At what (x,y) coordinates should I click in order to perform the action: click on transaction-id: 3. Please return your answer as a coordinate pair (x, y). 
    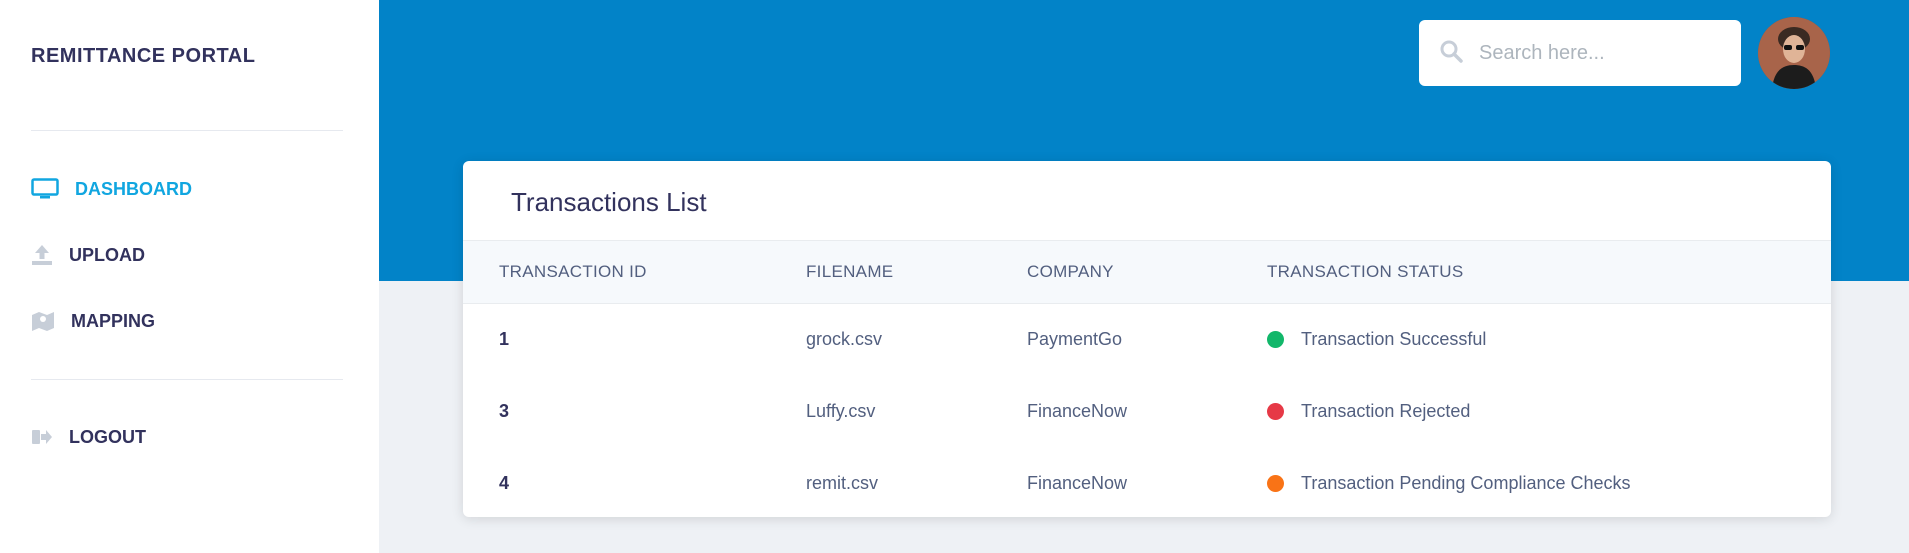
    Looking at the image, I should click on (504, 411).